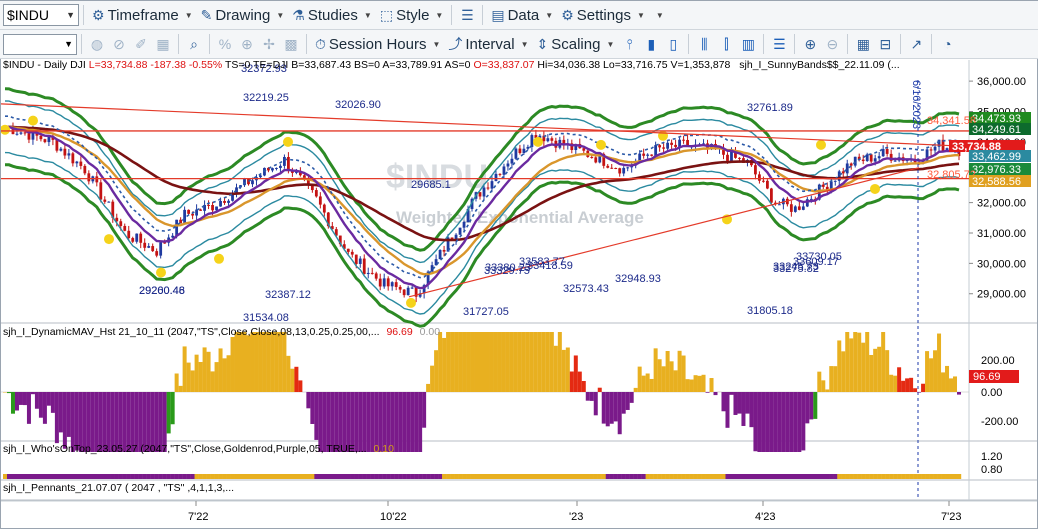  I want to click on layout-icon: ☰, so click(467, 15).